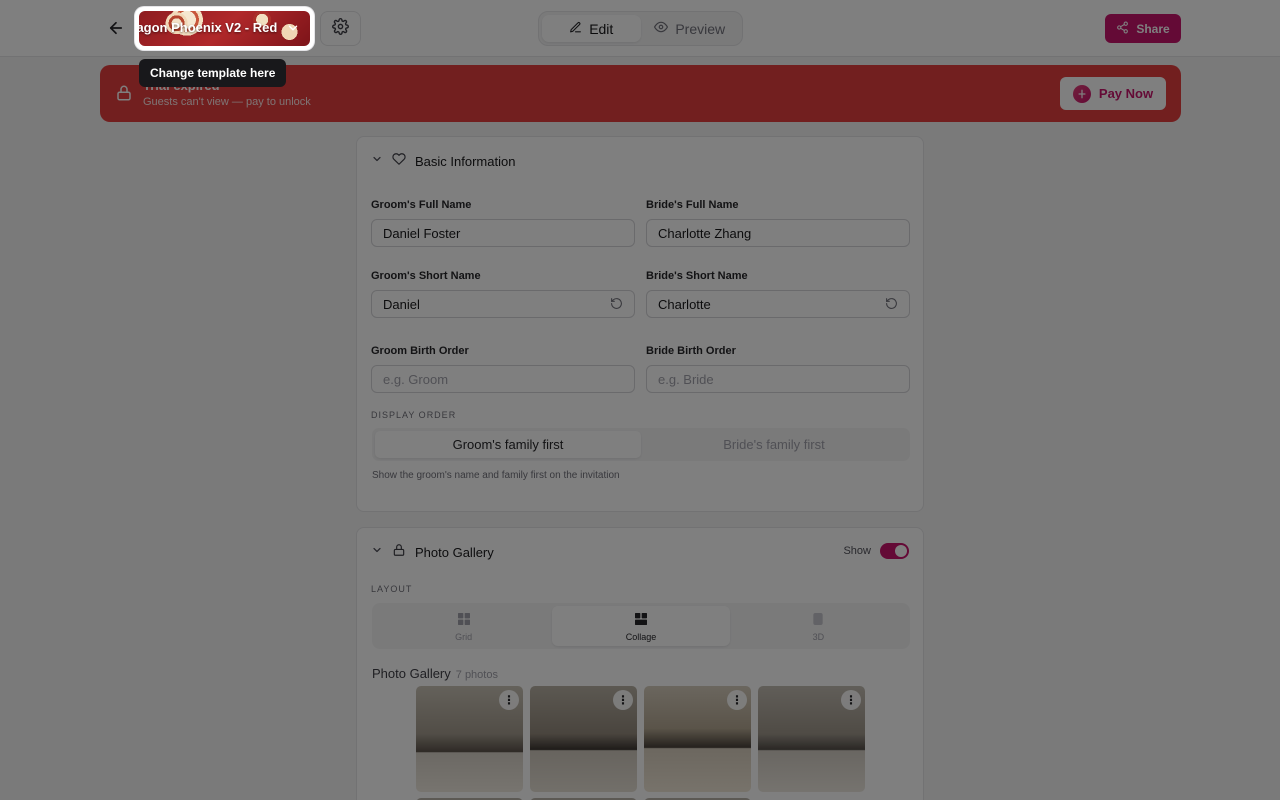 The width and height of the screenshot is (1280, 800). I want to click on bride-birth-order-label: Bride Birth Order, so click(691, 351).